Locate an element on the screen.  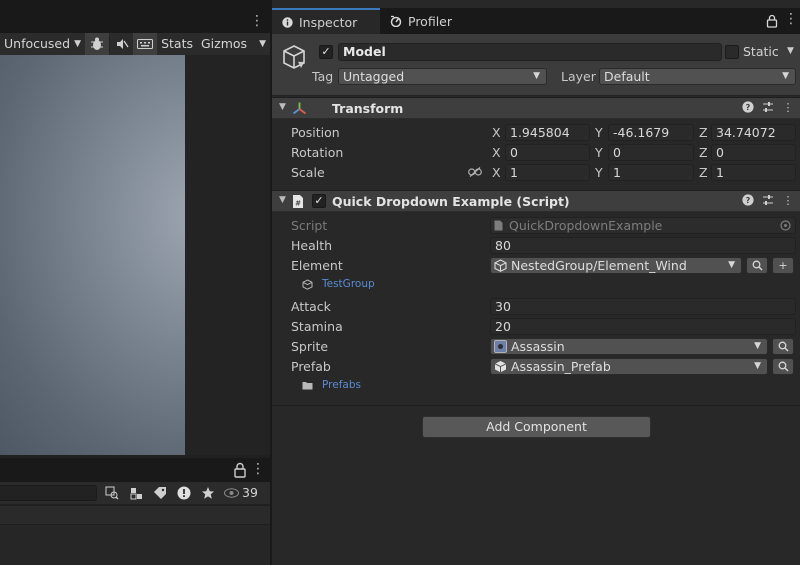
active-checkbox: ✓ is located at coordinates (326, 52).